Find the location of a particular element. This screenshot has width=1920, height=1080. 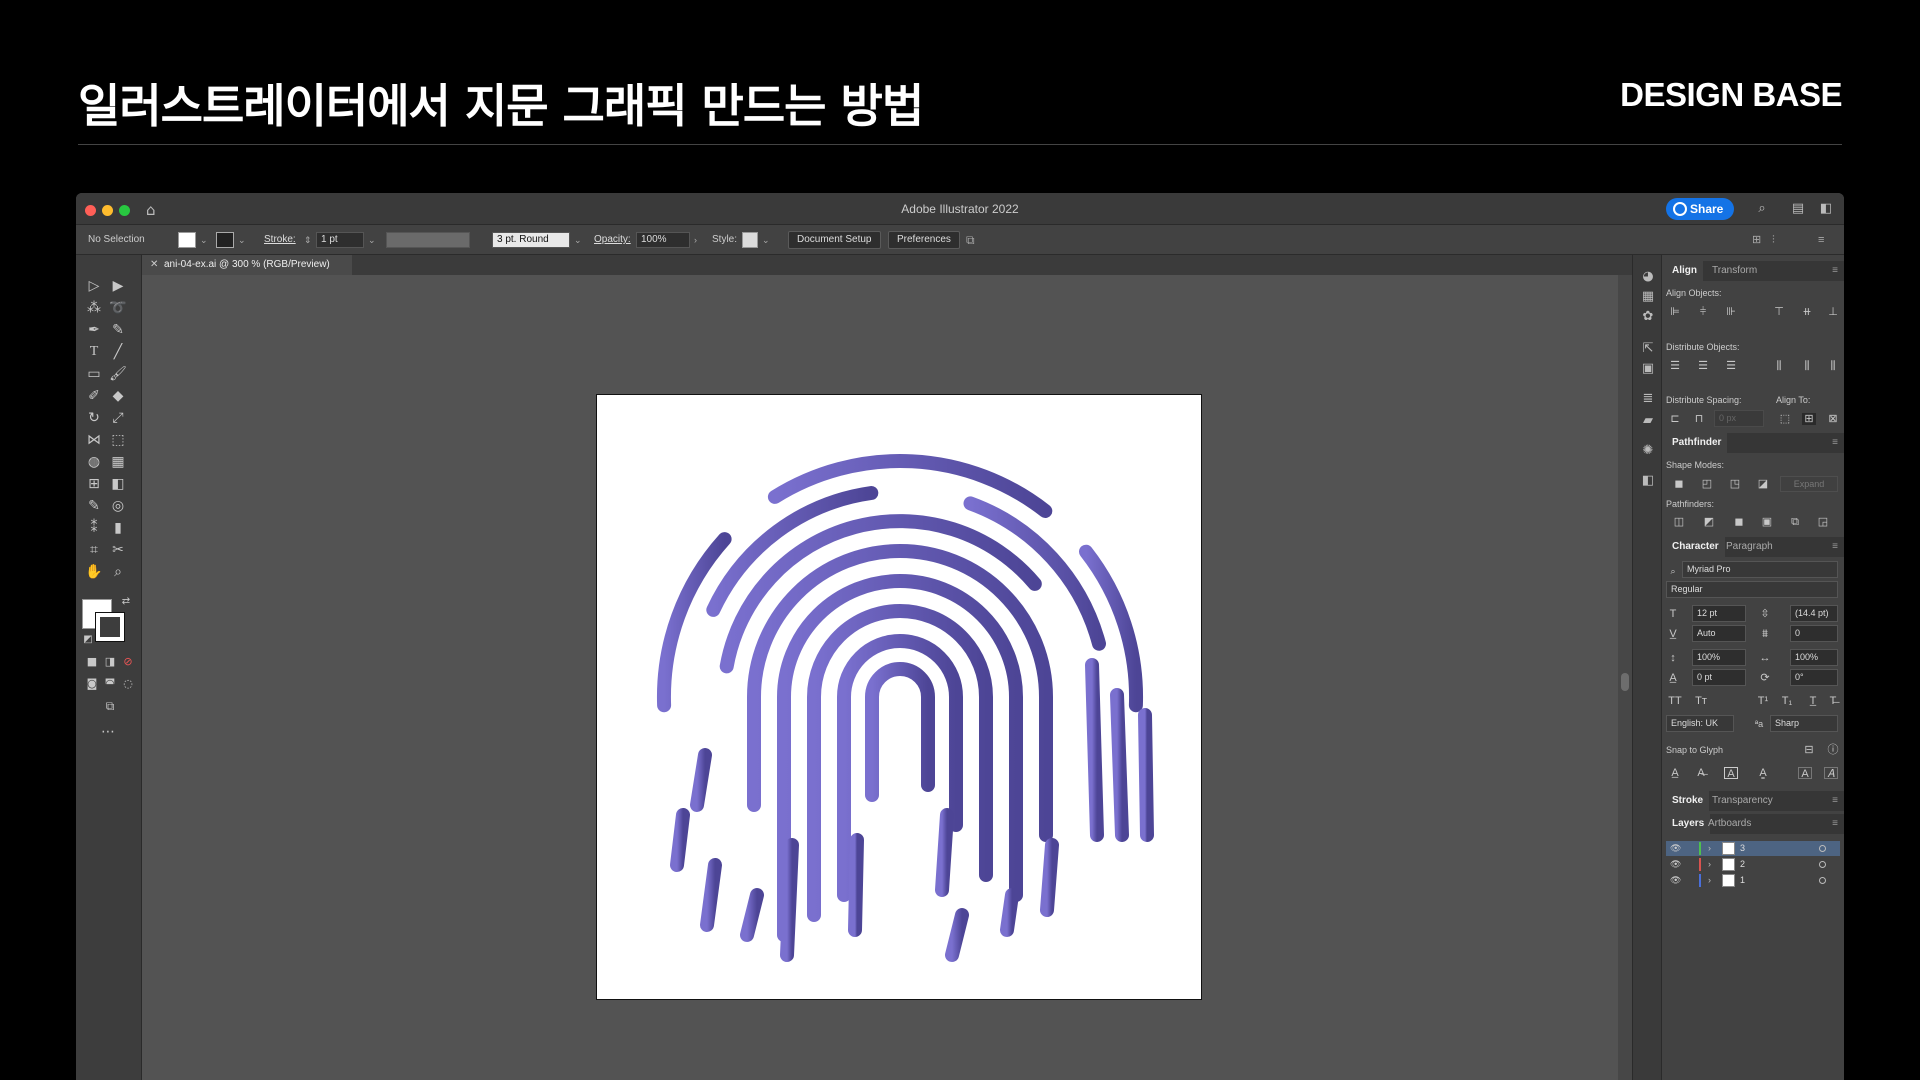

search-icon: ⌕ is located at coordinates (1762, 209).